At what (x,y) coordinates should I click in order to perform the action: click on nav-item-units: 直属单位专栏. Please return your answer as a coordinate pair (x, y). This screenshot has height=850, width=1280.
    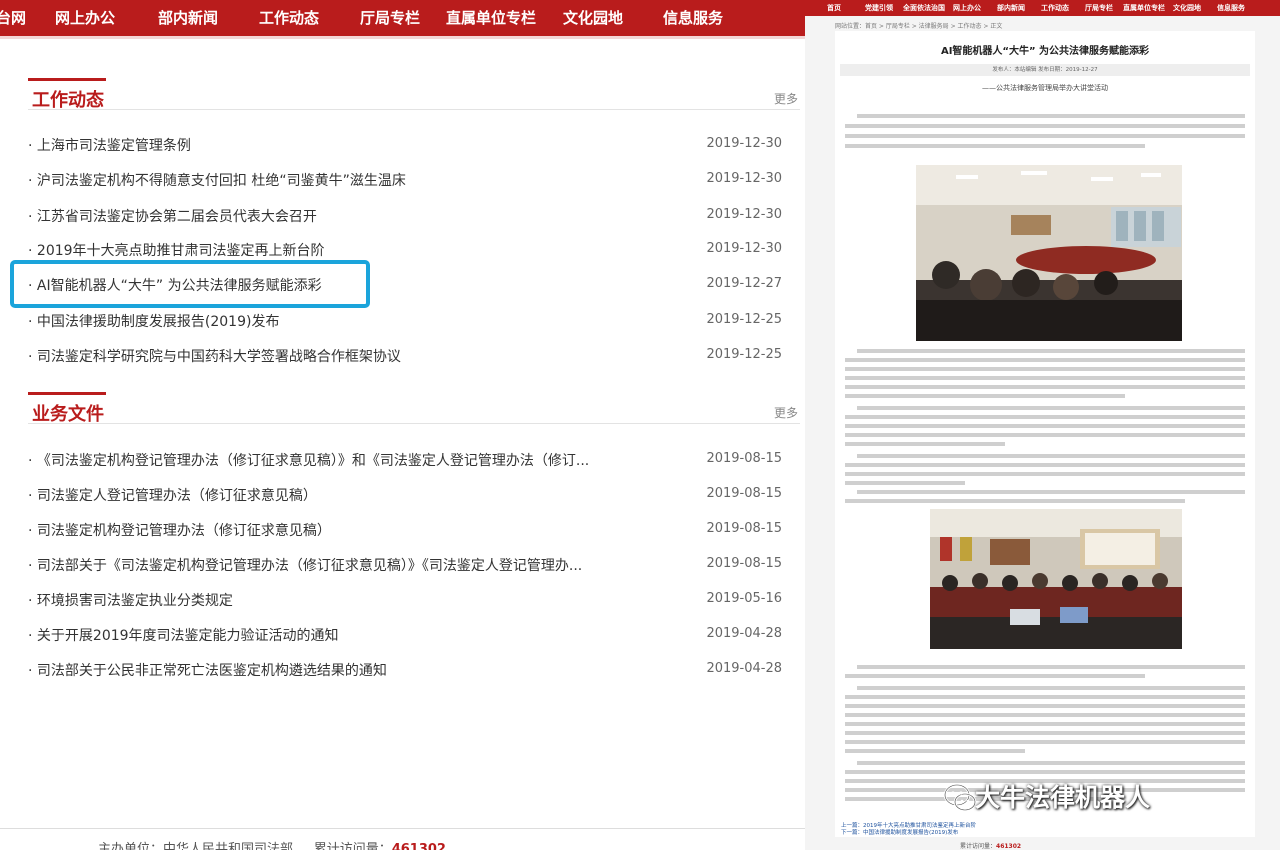
    Looking at the image, I should click on (491, 18).